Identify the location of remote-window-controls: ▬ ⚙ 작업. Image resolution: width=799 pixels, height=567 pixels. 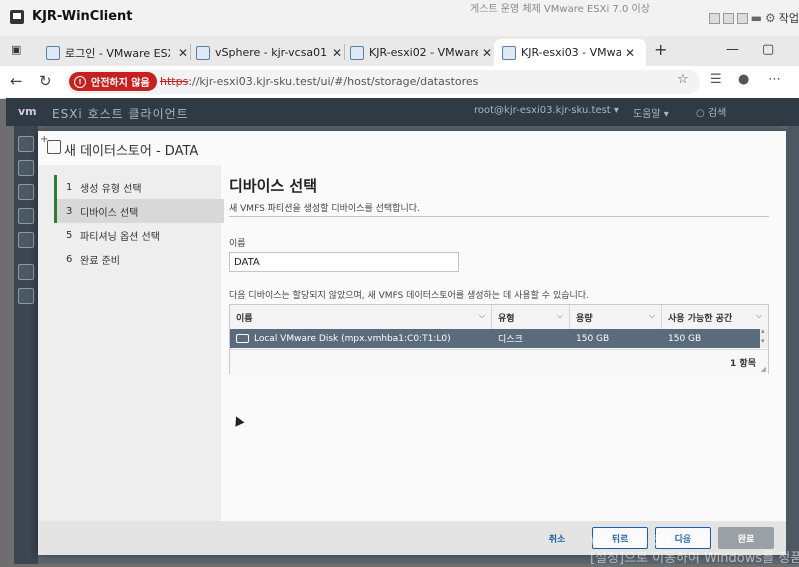
(753, 18).